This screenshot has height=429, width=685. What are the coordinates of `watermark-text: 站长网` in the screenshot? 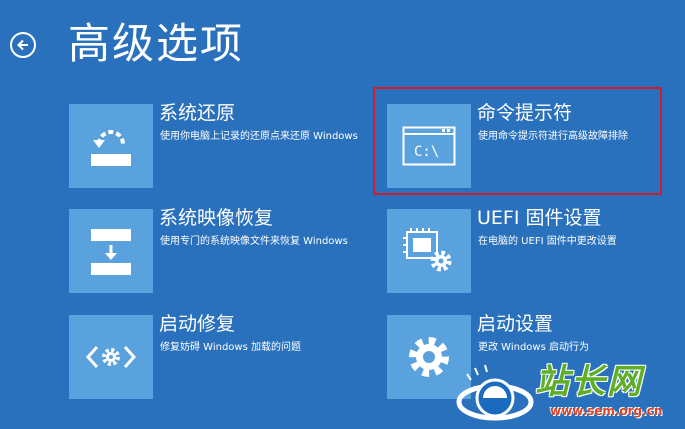 It's located at (589, 382).